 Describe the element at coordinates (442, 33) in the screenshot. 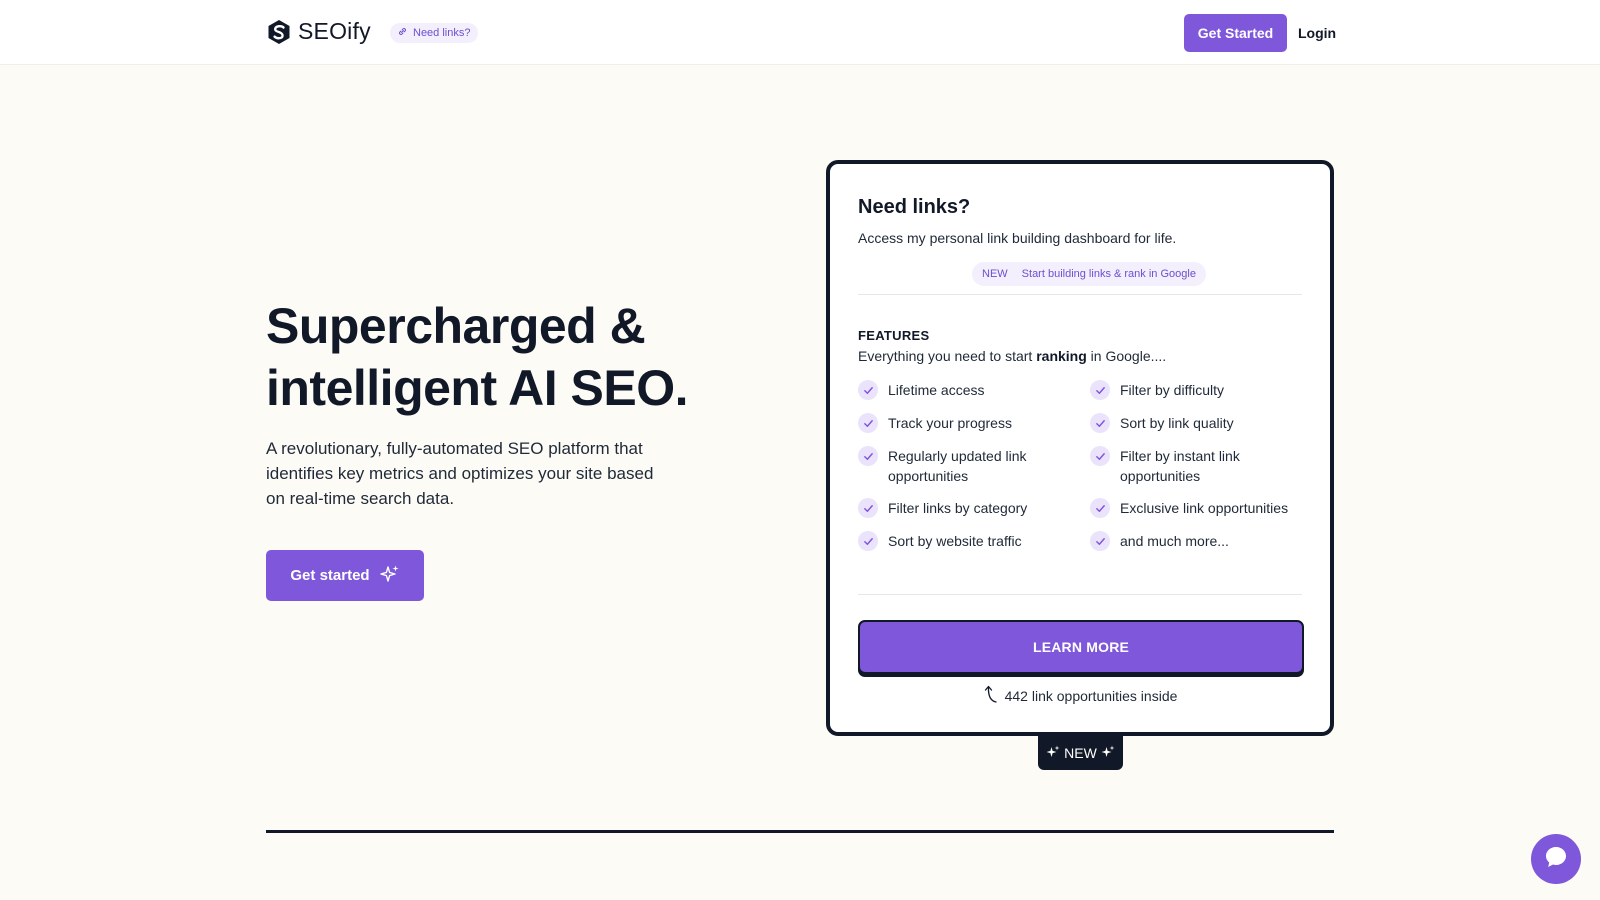

I see `need-links-pill-label: Need links?` at that location.